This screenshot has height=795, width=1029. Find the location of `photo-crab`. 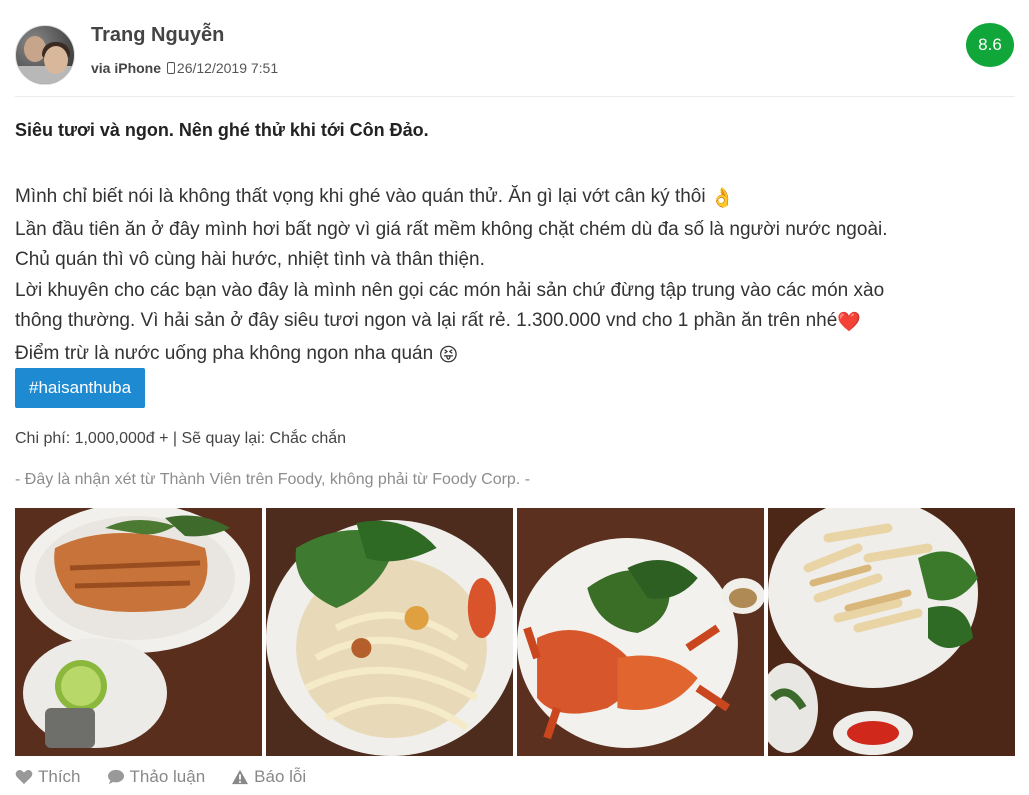

photo-crab is located at coordinates (640, 632).